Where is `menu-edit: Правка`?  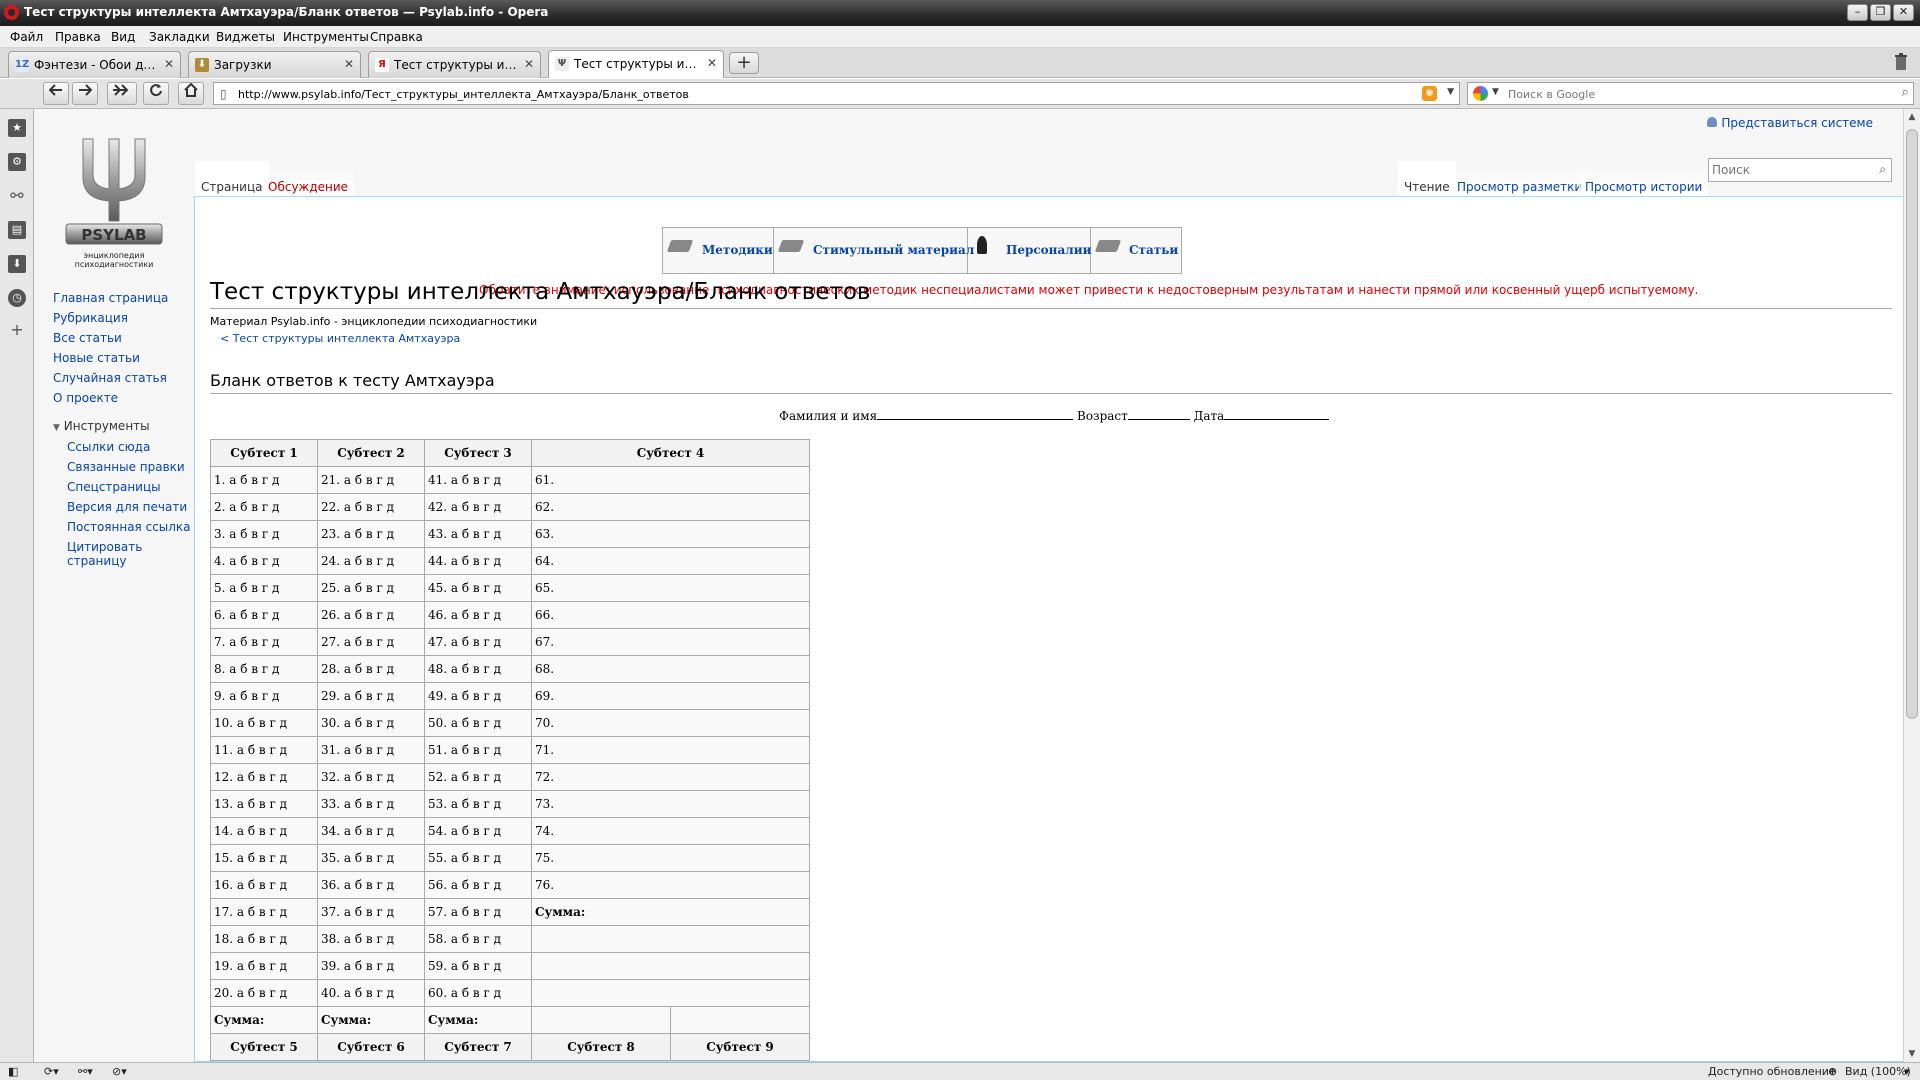
menu-edit: Правка is located at coordinates (78, 37).